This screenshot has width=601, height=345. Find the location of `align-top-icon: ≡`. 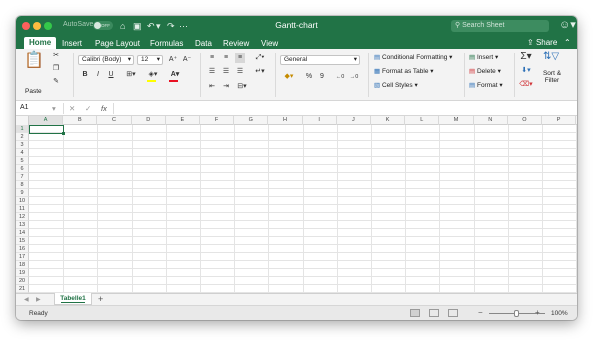

align-top-icon: ≡ is located at coordinates (212, 58).